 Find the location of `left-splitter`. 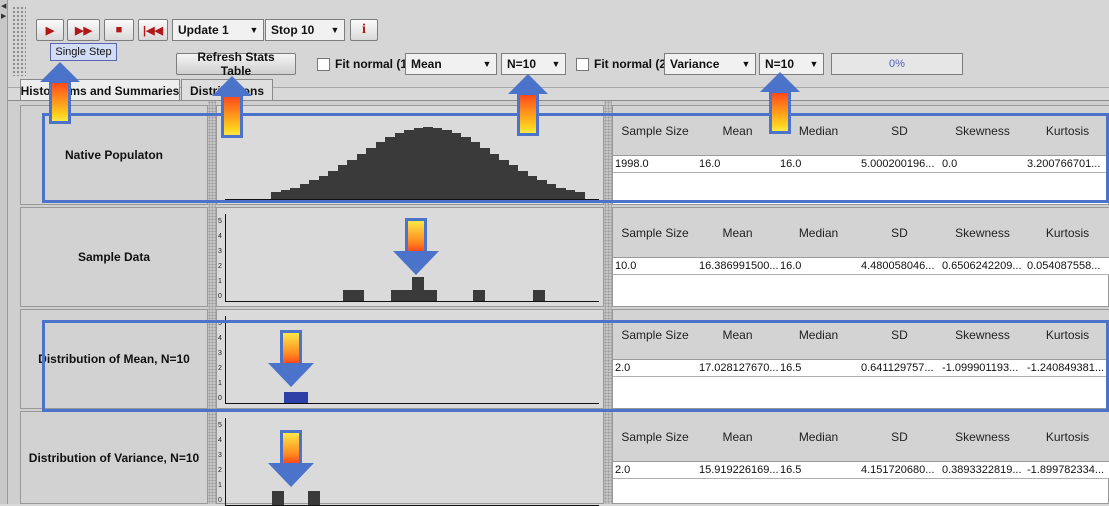

left-splitter is located at coordinates (212, 302).